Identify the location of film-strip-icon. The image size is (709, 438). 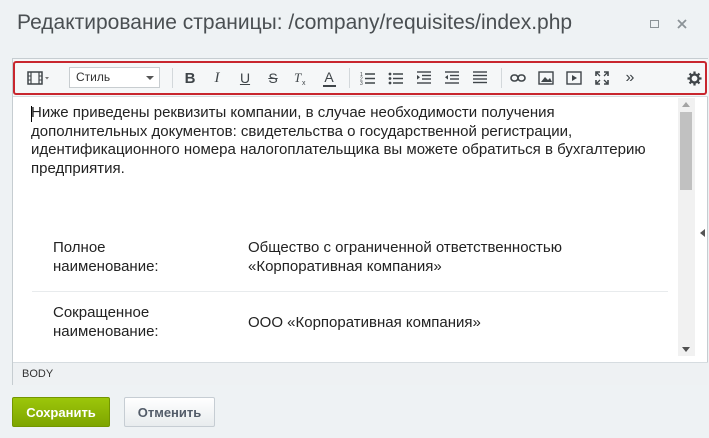
(38, 78).